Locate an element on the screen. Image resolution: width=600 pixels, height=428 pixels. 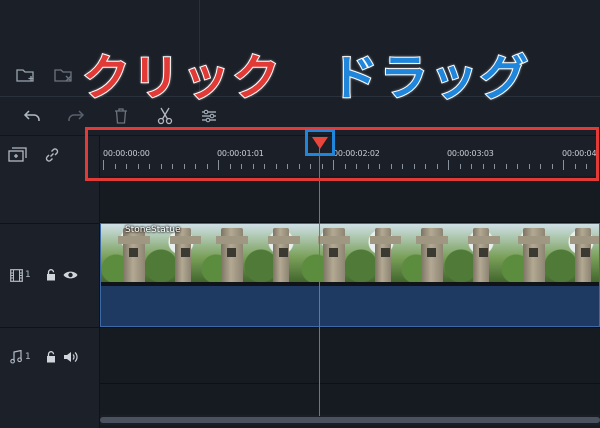
scrollbar-thumb is located at coordinates (350, 420).